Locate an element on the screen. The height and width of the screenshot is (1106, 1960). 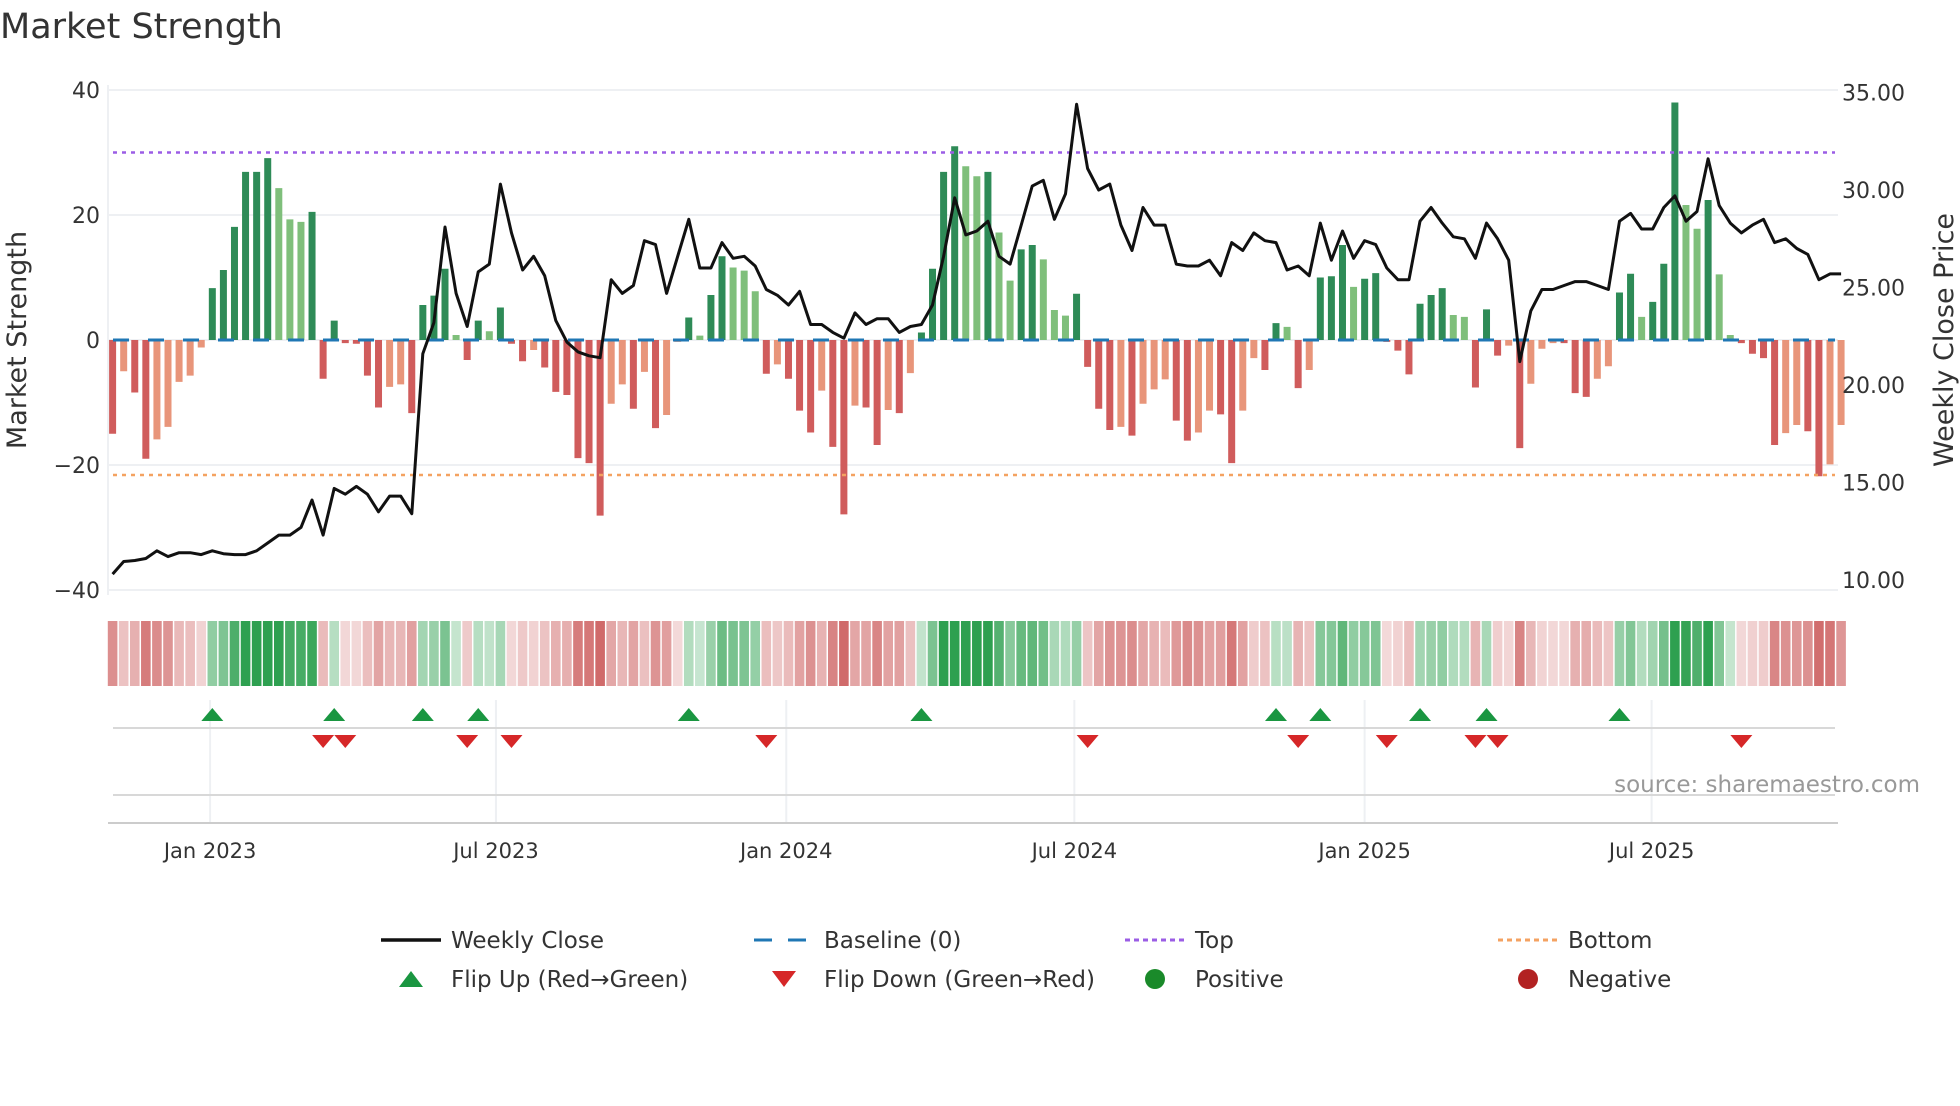
legend-label: Weekly Close is located at coordinates (527, 941).